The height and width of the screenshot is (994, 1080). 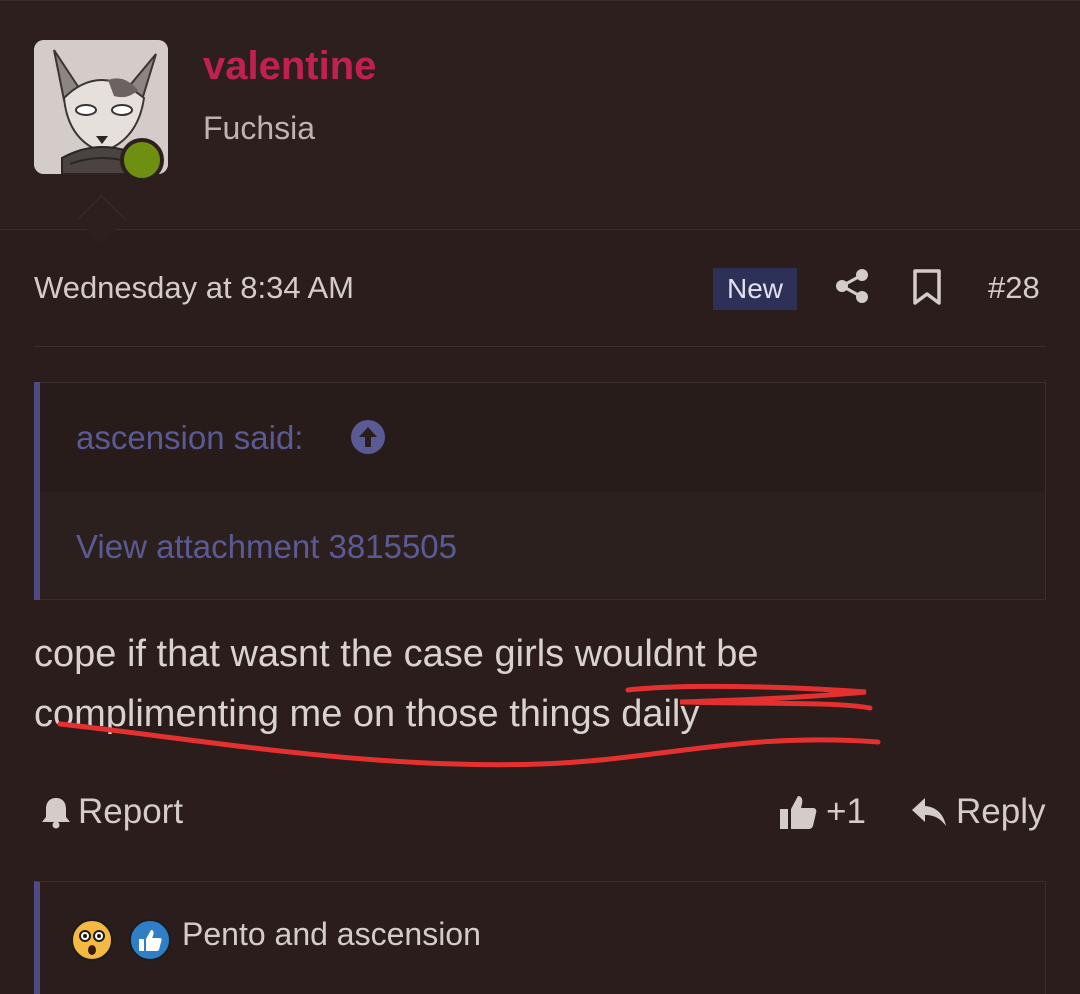 What do you see at coordinates (540, 346) in the screenshot?
I see `meta-divider` at bounding box center [540, 346].